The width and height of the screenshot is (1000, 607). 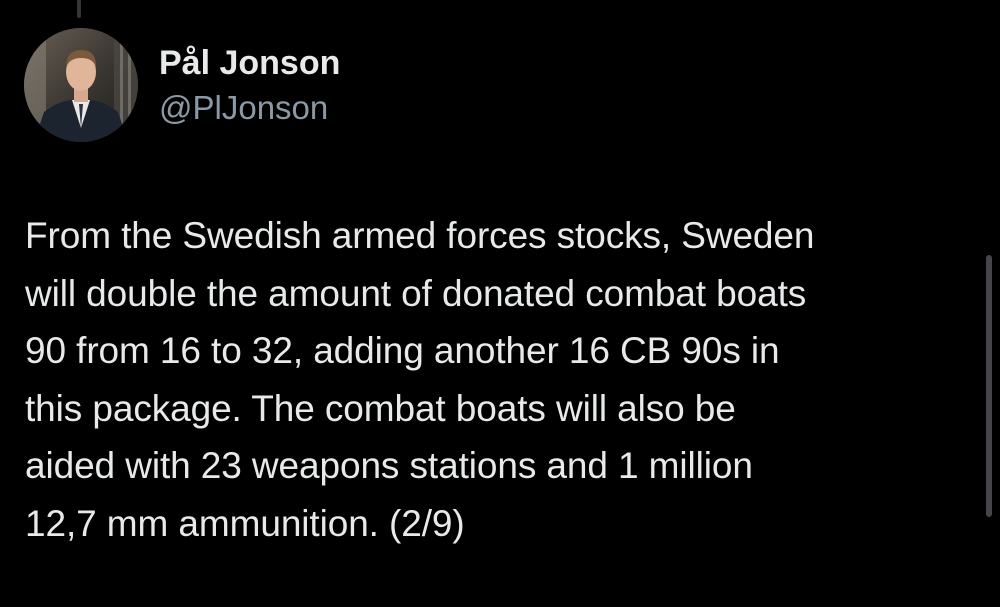 I want to click on profile-photo-icon, so click(x=81, y=85).